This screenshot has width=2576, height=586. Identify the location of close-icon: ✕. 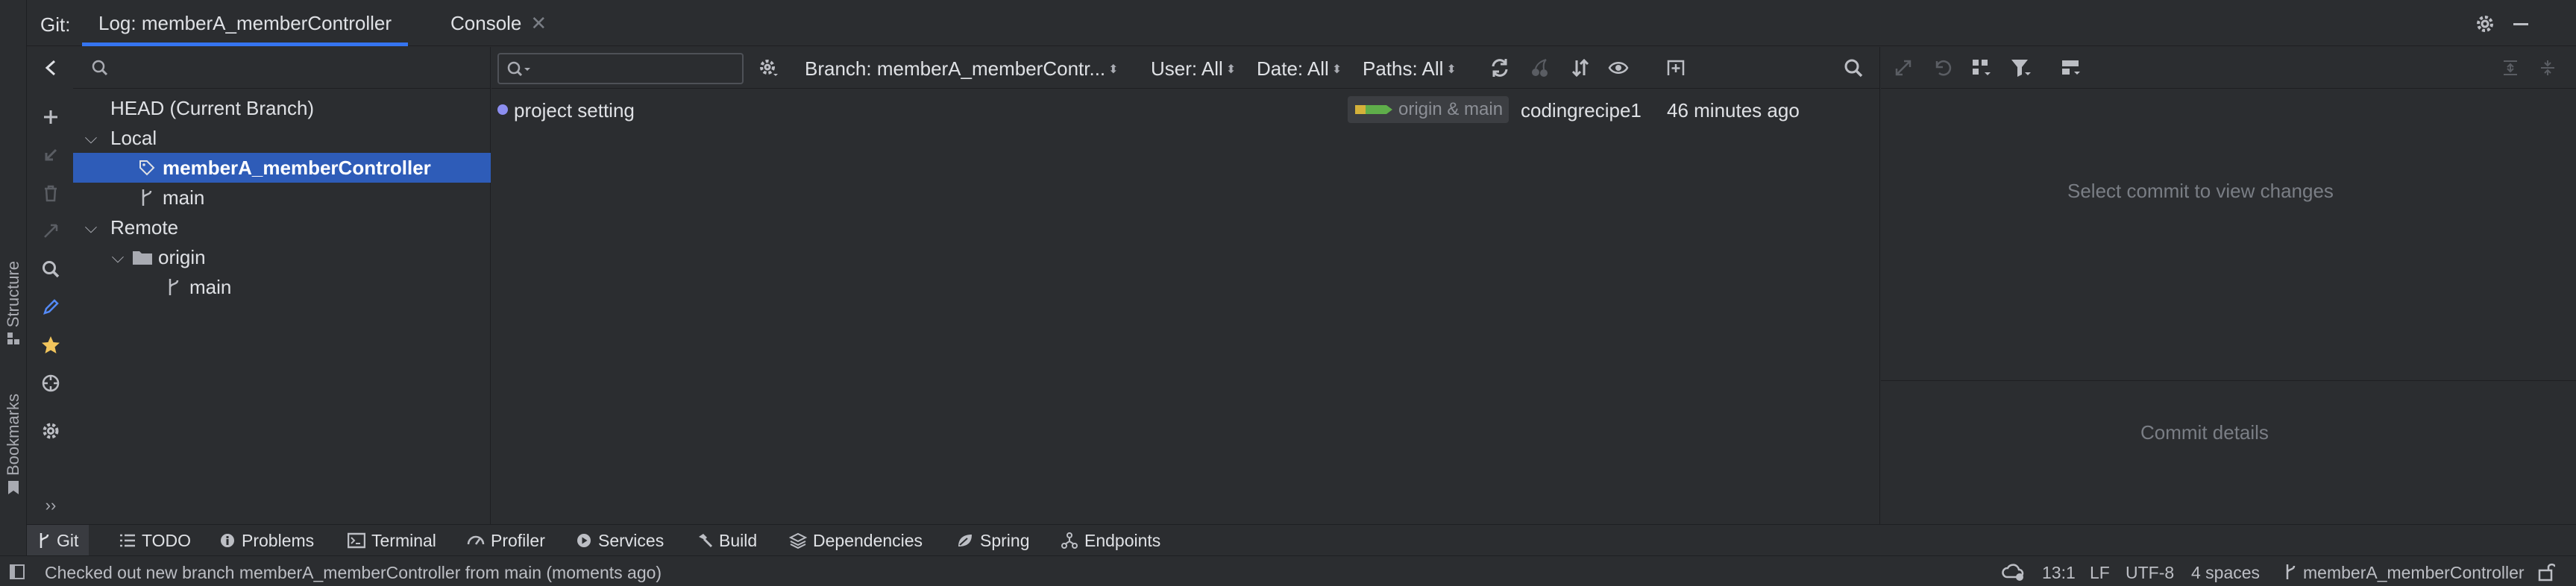
(539, 23).